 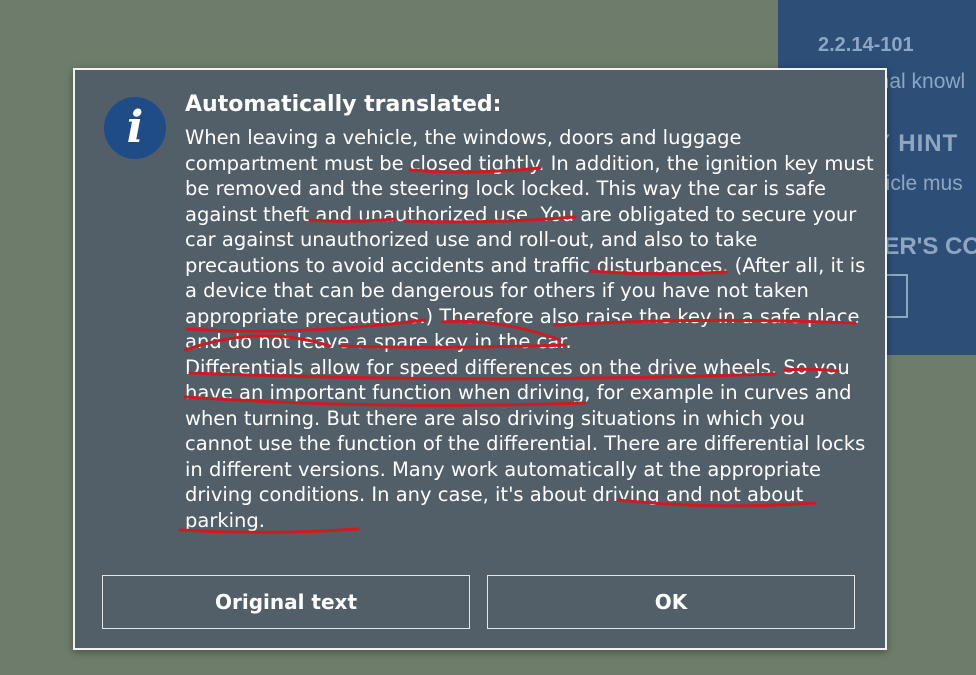 I want to click on background-version-text: 2.2.14-101, so click(x=866, y=45).